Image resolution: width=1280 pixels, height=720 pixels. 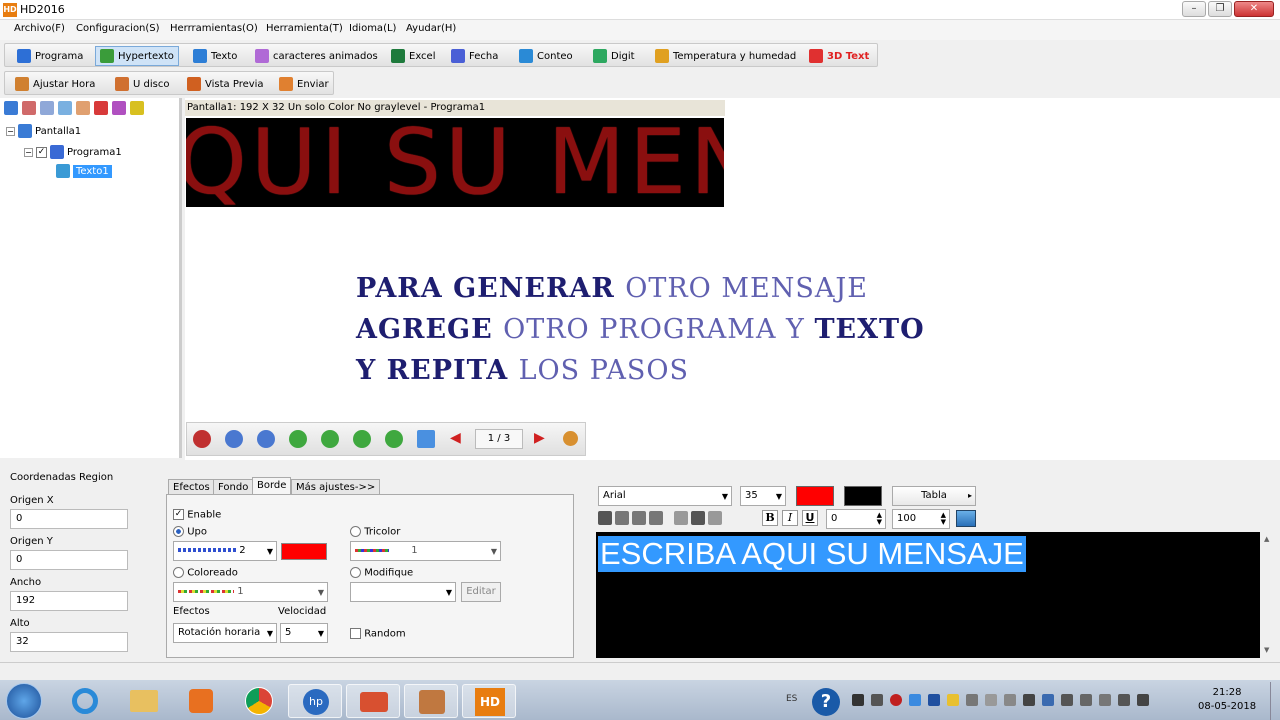 I want to click on snowflake-icon, so click(x=915, y=700).